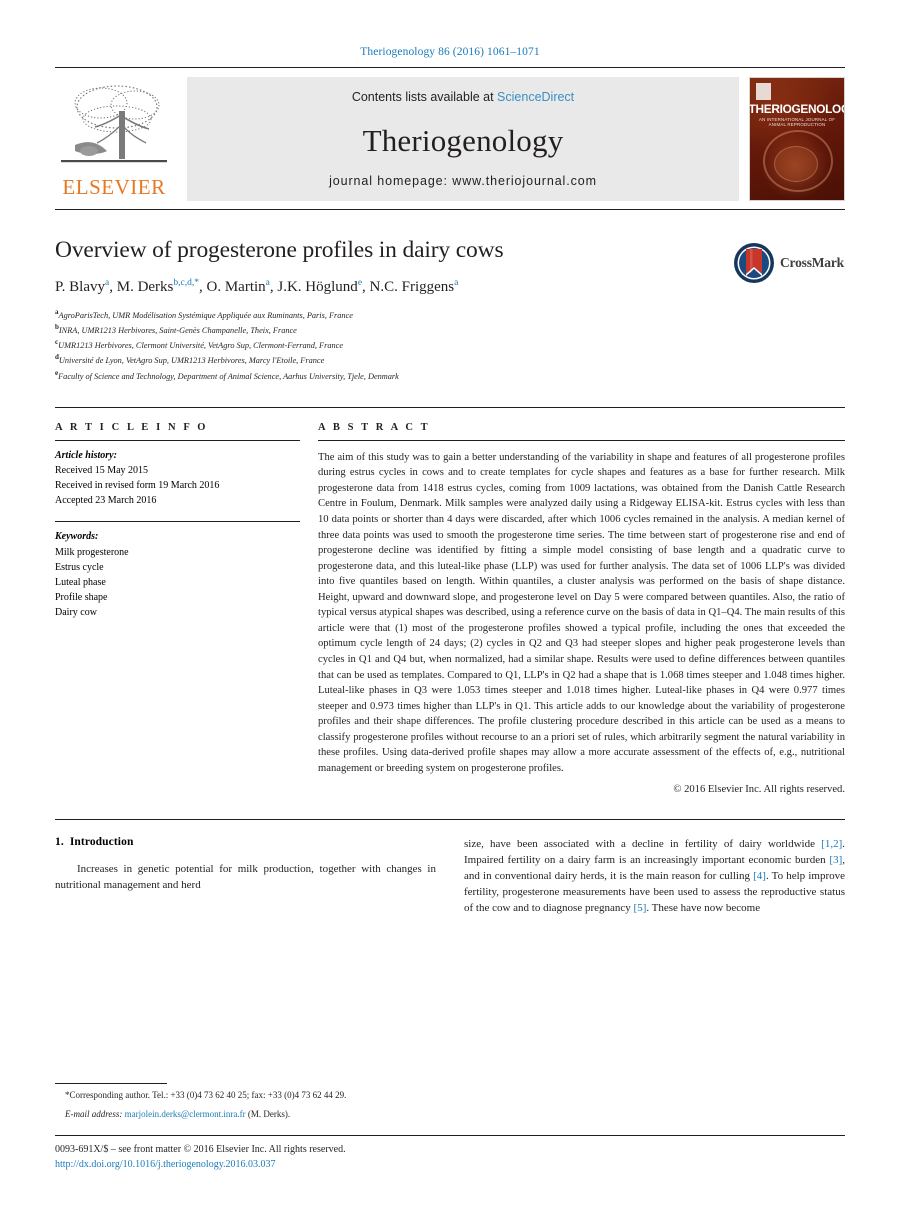  Describe the element at coordinates (59, 841) in the screenshot. I see `section-number: 1.` at that location.